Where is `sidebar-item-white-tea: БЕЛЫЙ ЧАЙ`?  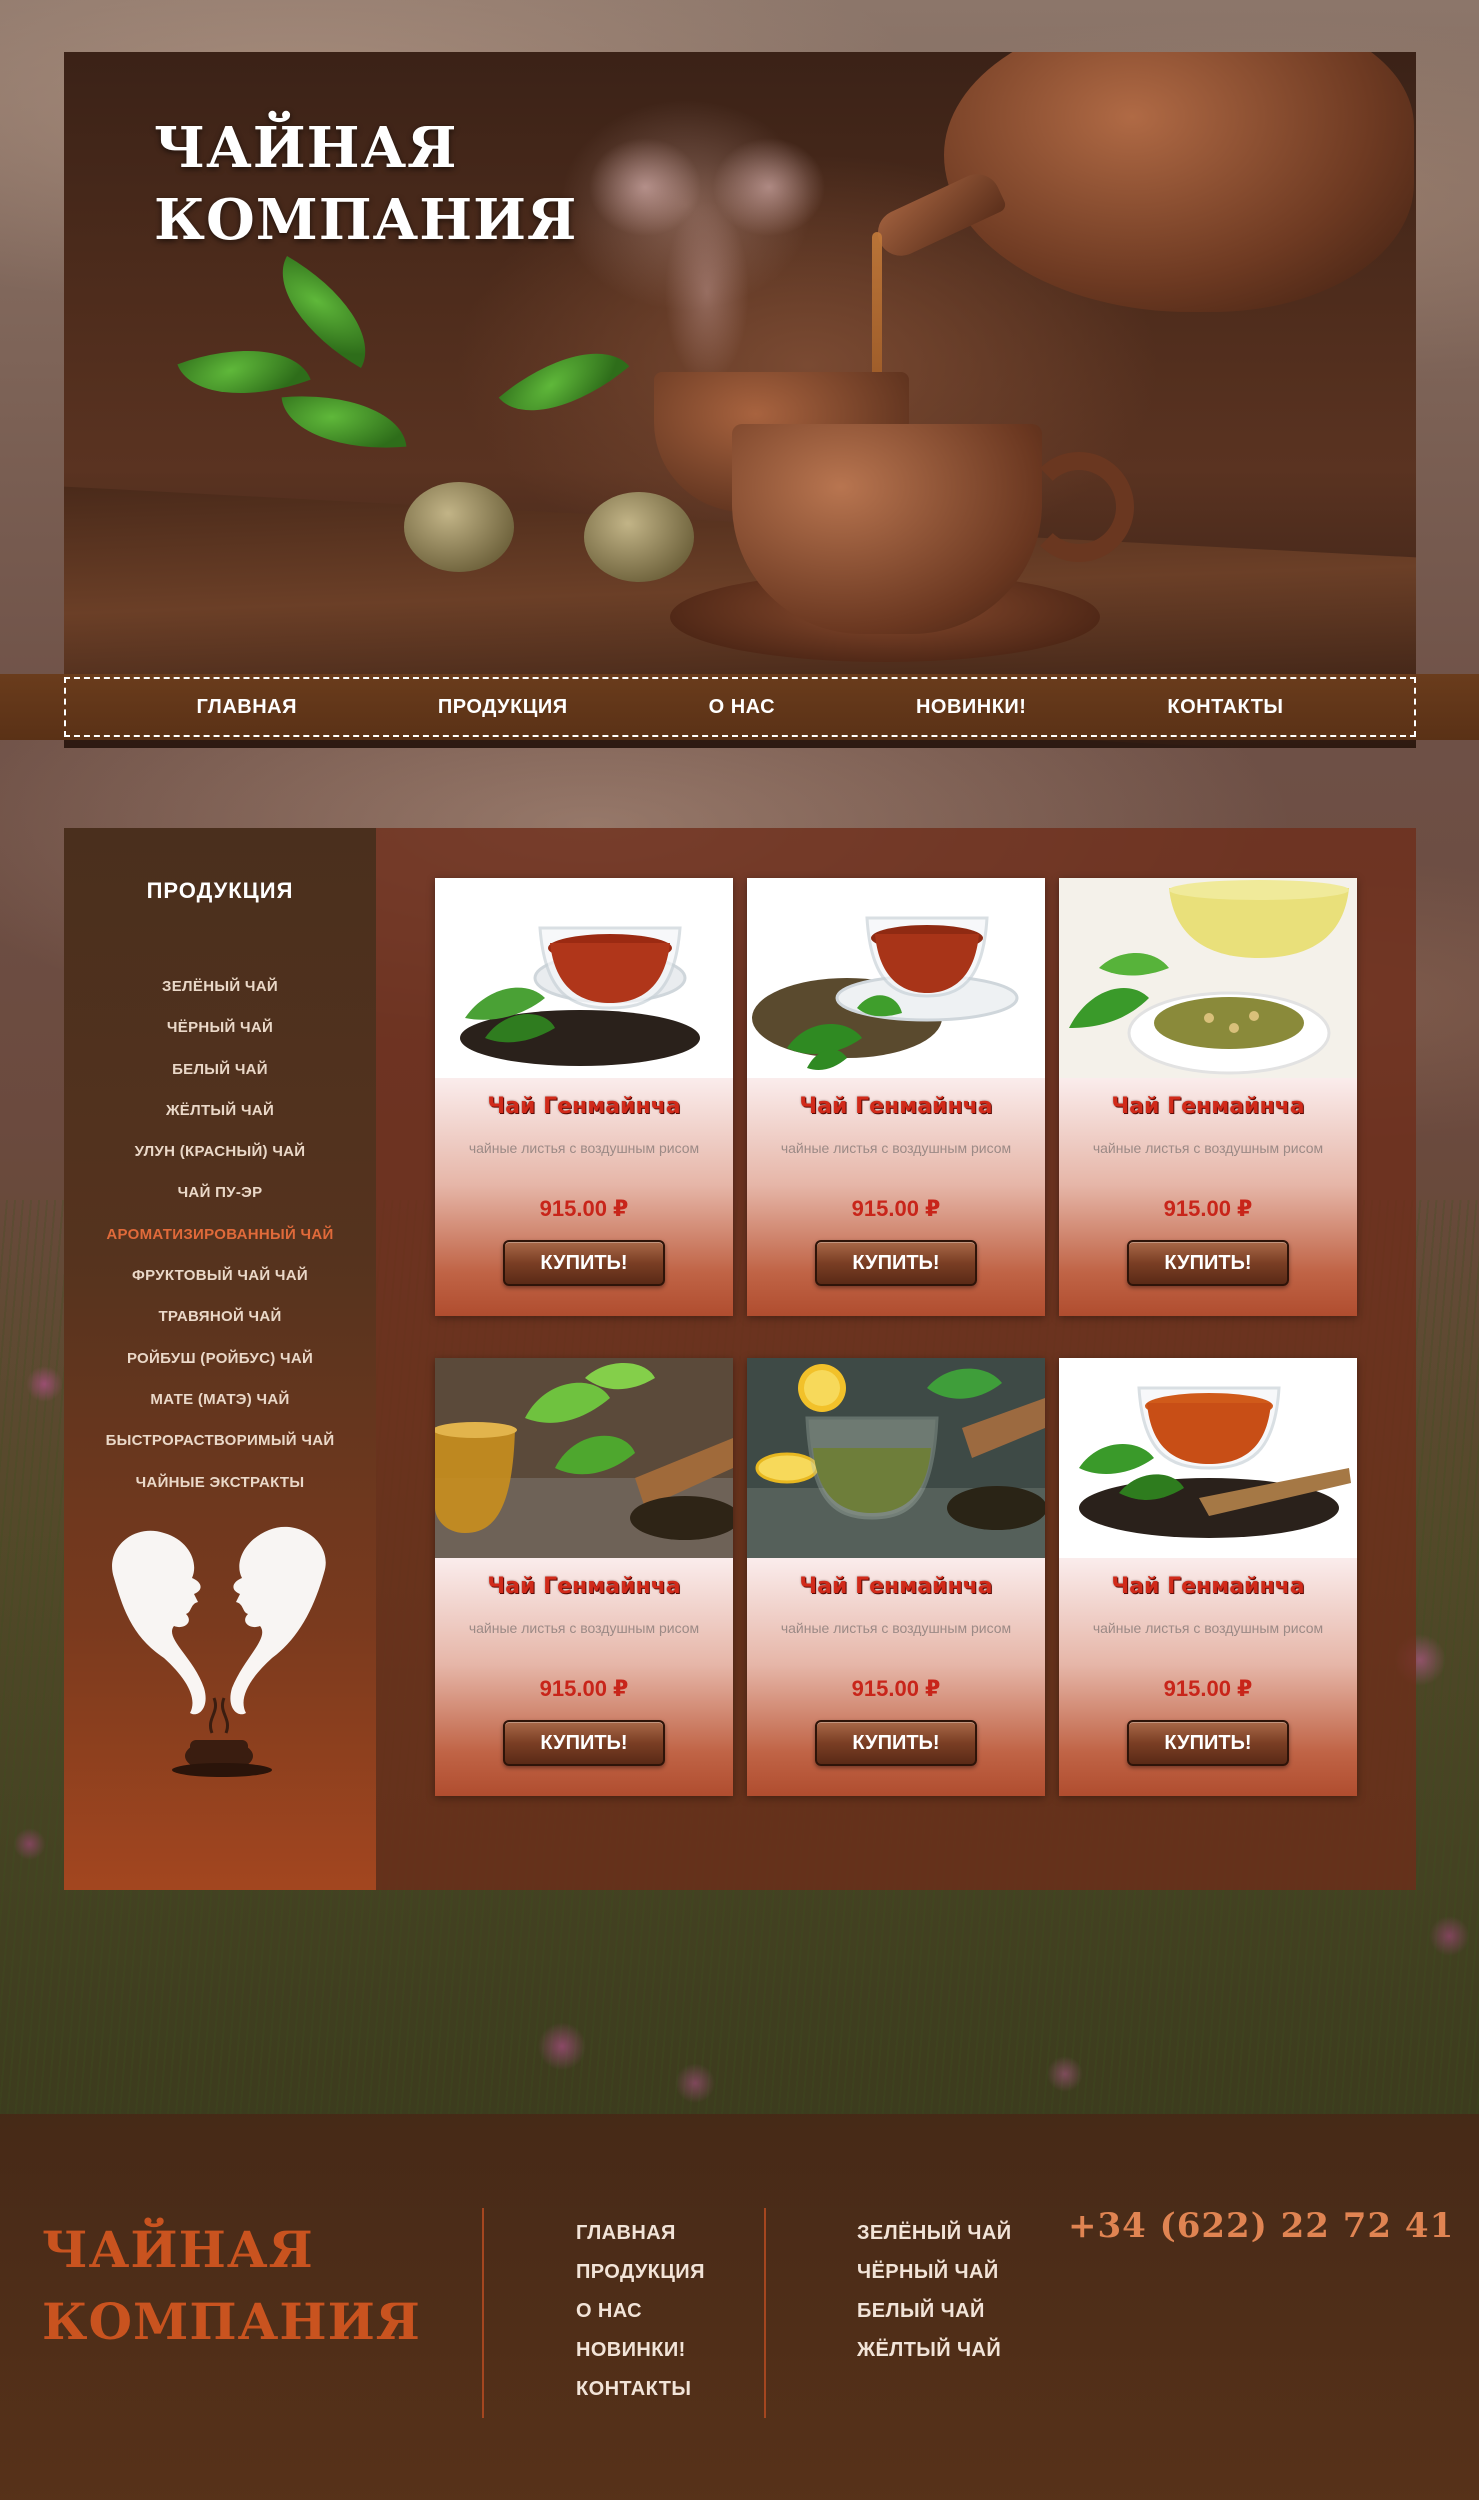
sidebar-item-white-tea: БЕЛЫЙ ЧАЙ is located at coordinates (220, 1069).